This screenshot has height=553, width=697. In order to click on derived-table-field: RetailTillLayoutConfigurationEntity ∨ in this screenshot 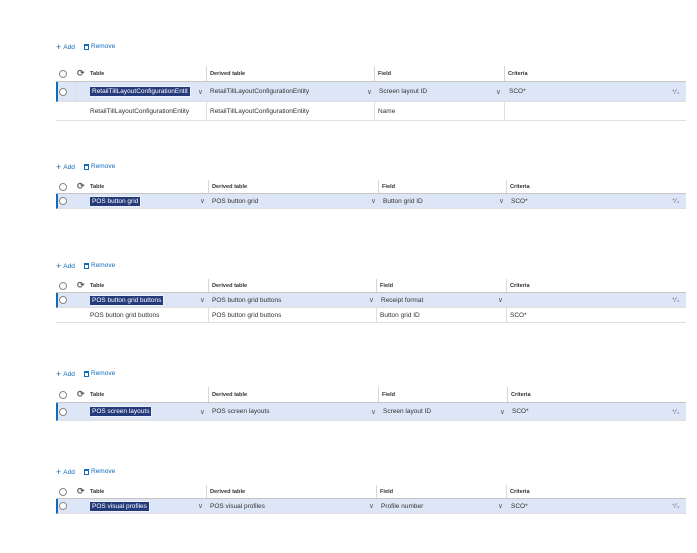, I will do `click(291, 91)`.